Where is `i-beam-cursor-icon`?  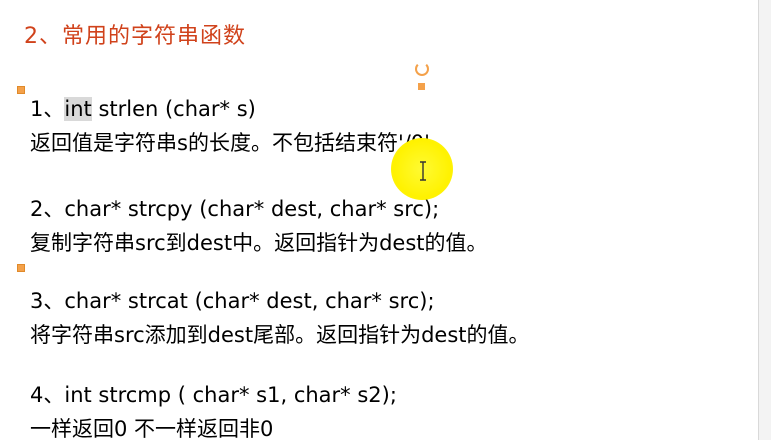 i-beam-cursor-icon is located at coordinates (423, 171).